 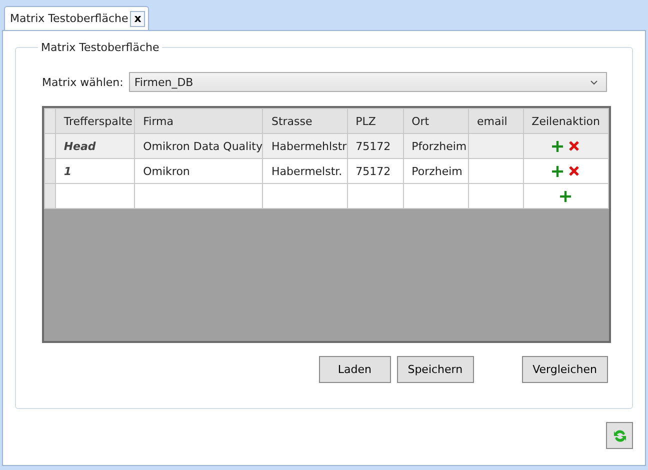 I want to click on table-cell: Habermehlstr, so click(x=305, y=146).